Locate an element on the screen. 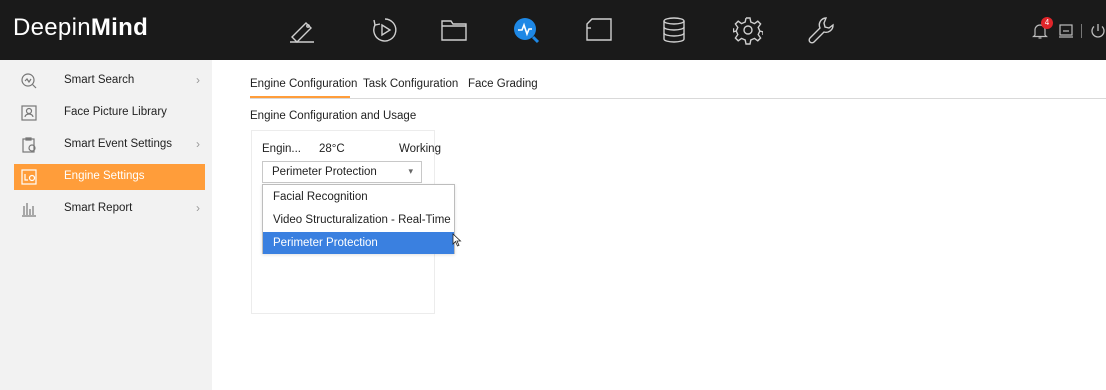 The height and width of the screenshot is (390, 1106). face-library-icon is located at coordinates (29, 113).